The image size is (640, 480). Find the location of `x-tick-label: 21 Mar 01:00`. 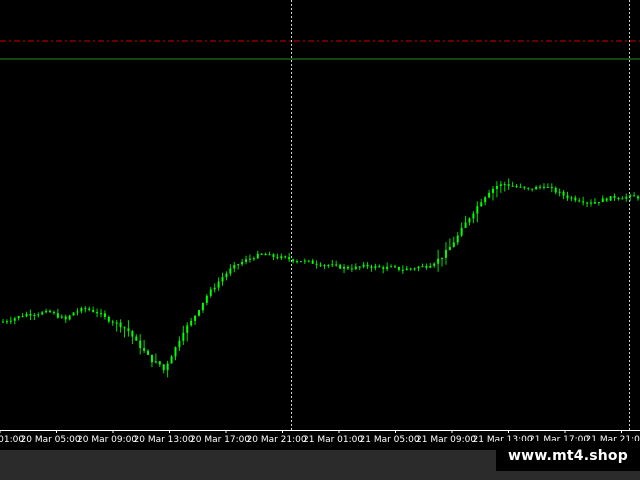

x-tick-label: 21 Mar 01:00 is located at coordinates (333, 440).